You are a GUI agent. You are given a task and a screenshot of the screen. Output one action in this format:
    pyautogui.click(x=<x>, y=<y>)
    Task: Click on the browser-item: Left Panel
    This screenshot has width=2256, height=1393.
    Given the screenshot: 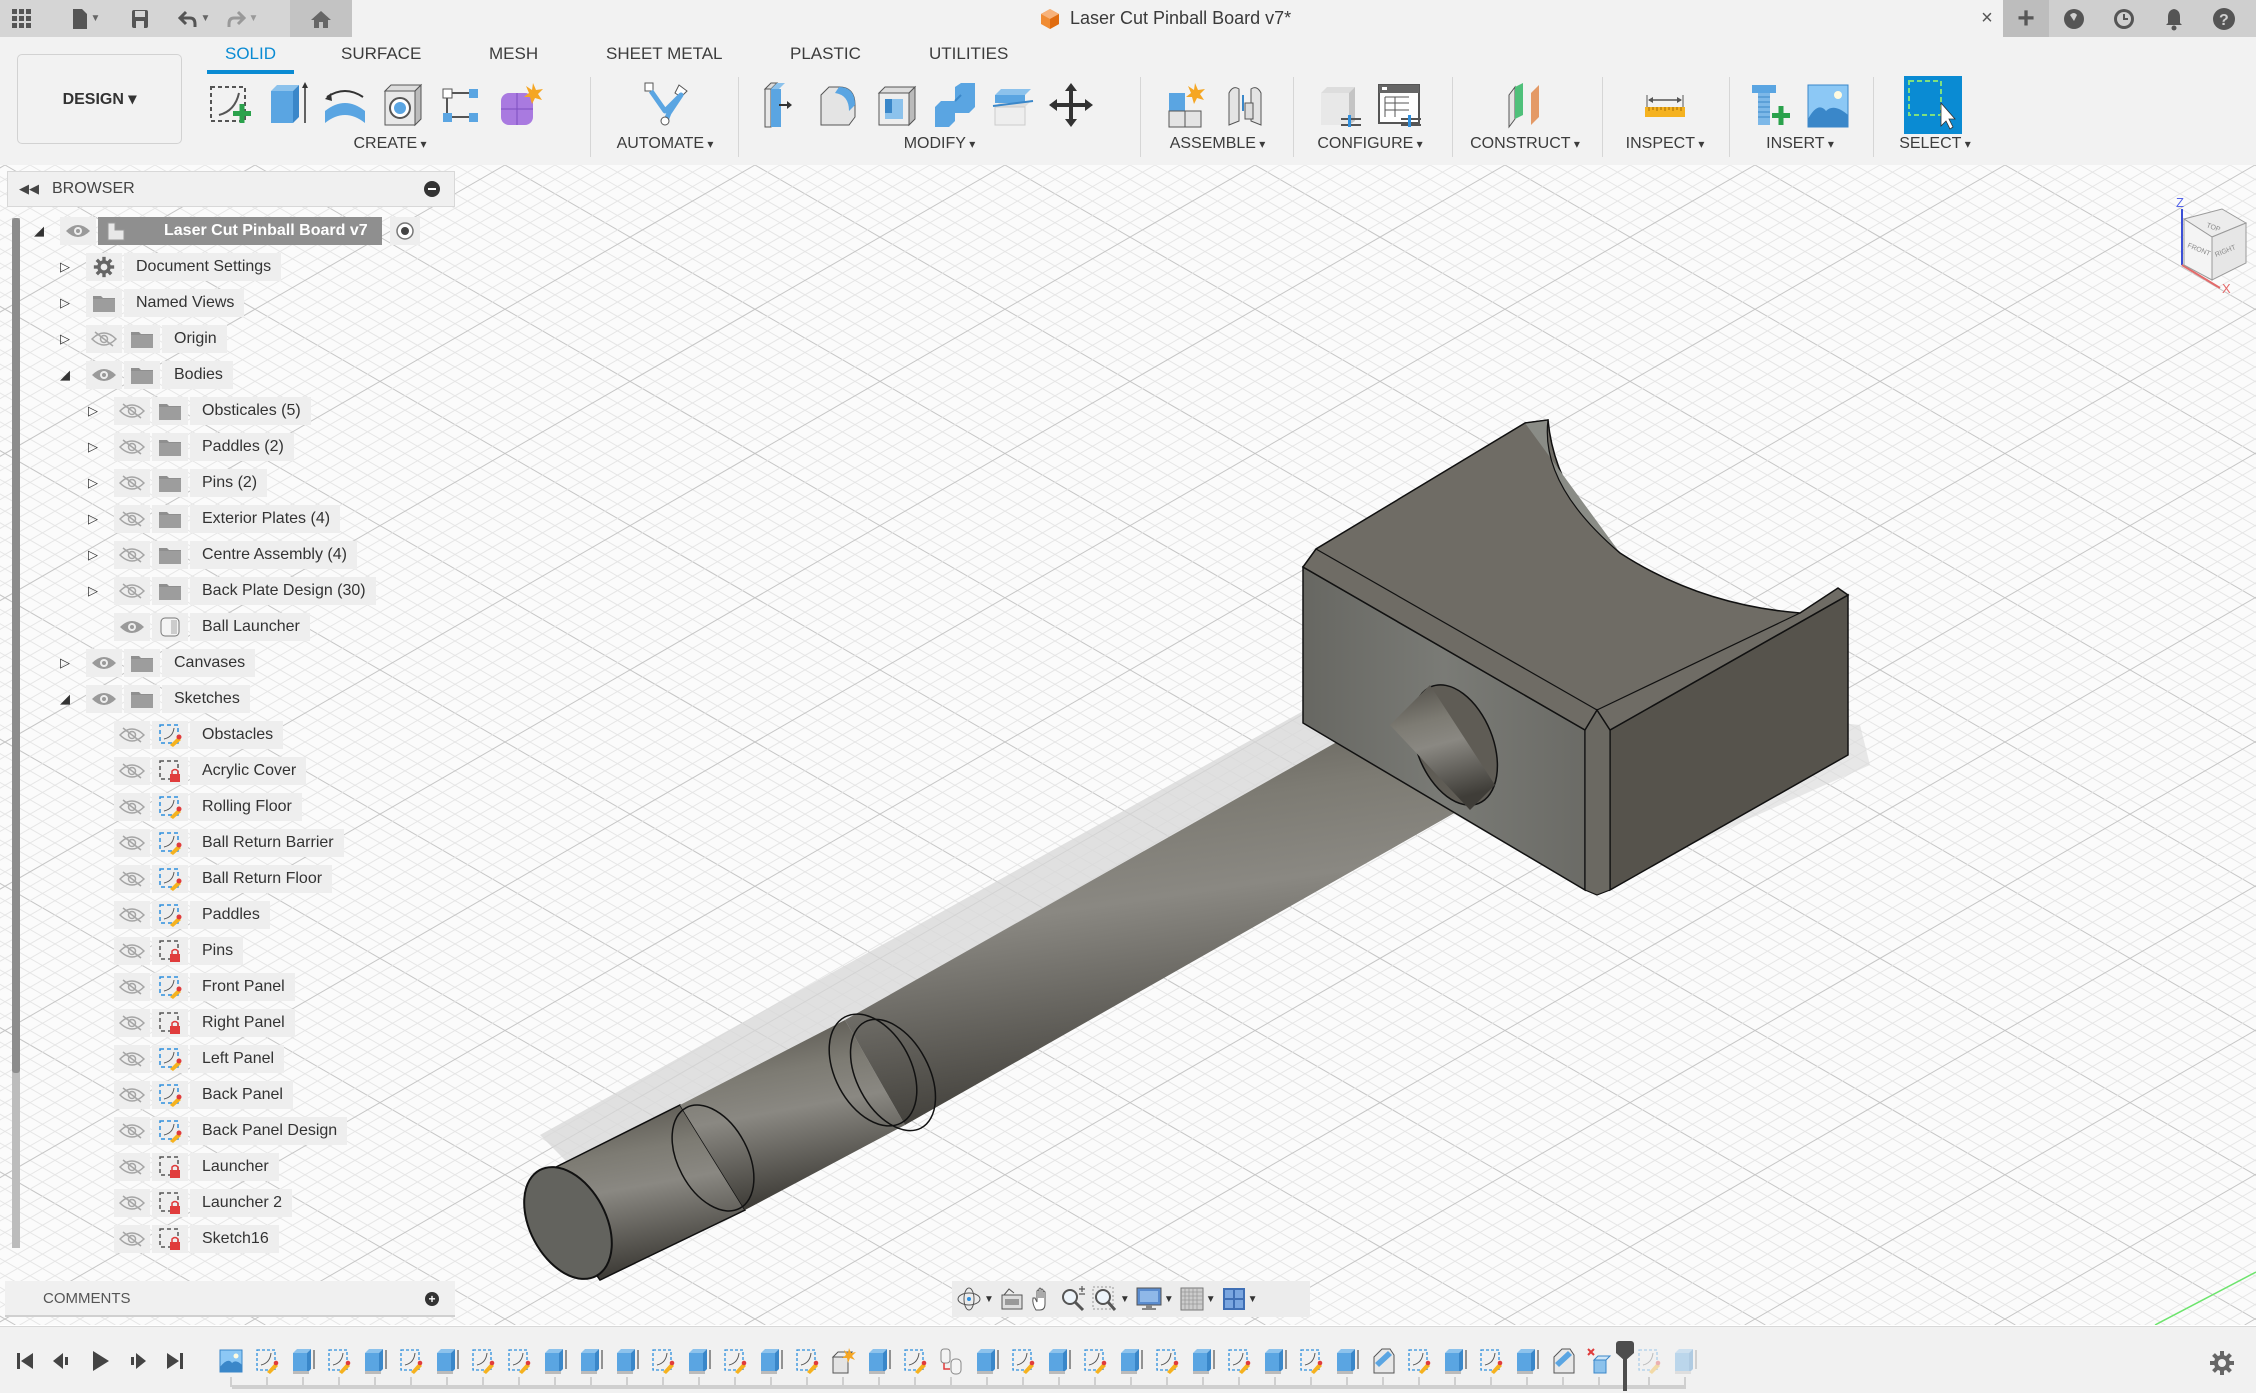 What is the action you would take?
    pyautogui.click(x=184, y=1059)
    